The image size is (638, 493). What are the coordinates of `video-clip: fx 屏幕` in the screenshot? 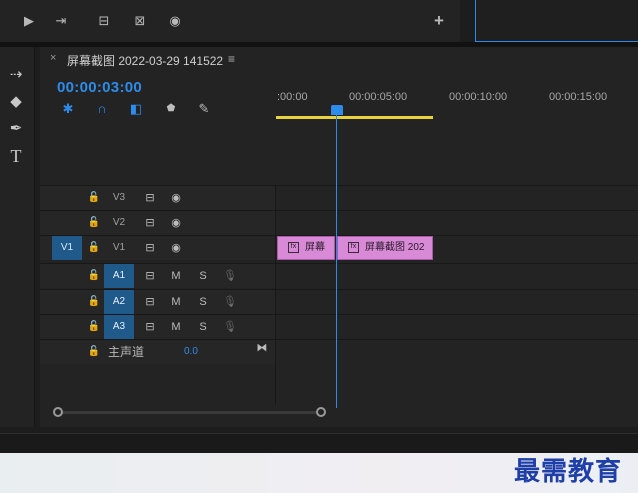 It's located at (306, 248).